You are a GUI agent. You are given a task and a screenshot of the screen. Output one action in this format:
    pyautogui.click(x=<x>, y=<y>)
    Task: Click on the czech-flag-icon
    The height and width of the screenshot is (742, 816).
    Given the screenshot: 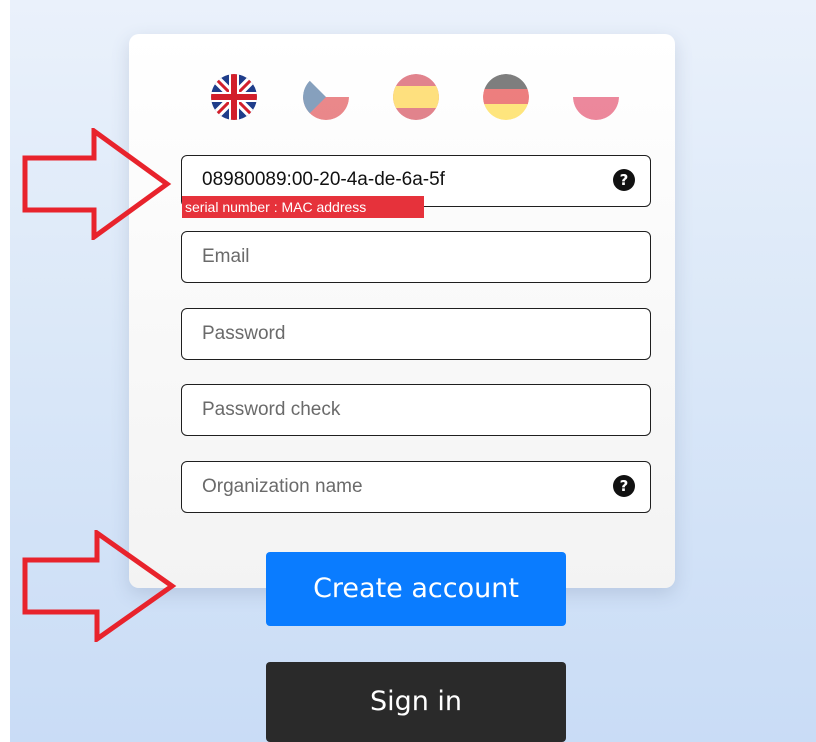 What is the action you would take?
    pyautogui.click(x=326, y=97)
    